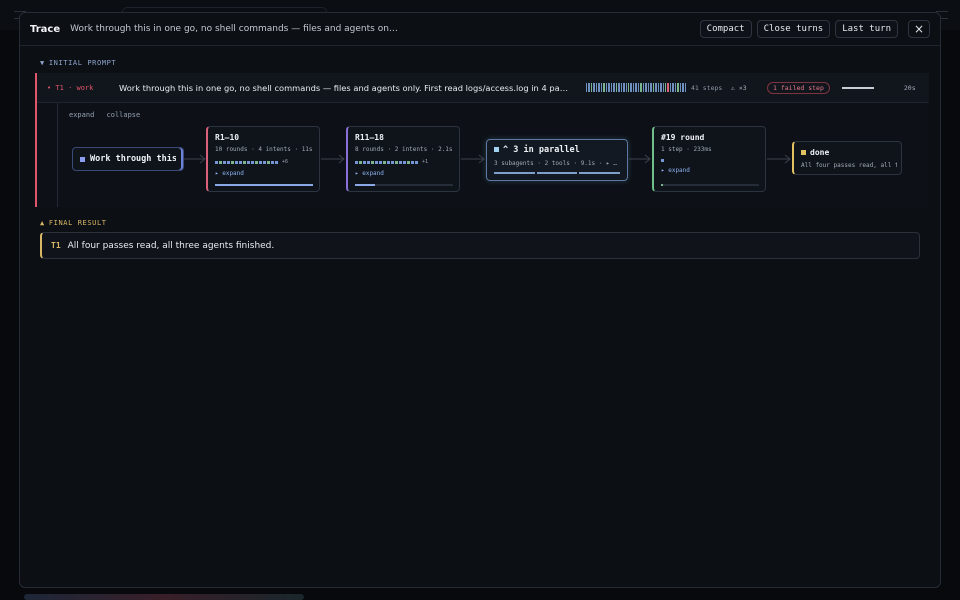 The width and height of the screenshot is (960, 600). What do you see at coordinates (798, 87) in the screenshot?
I see `failed-step-badge: 1 failed step` at bounding box center [798, 87].